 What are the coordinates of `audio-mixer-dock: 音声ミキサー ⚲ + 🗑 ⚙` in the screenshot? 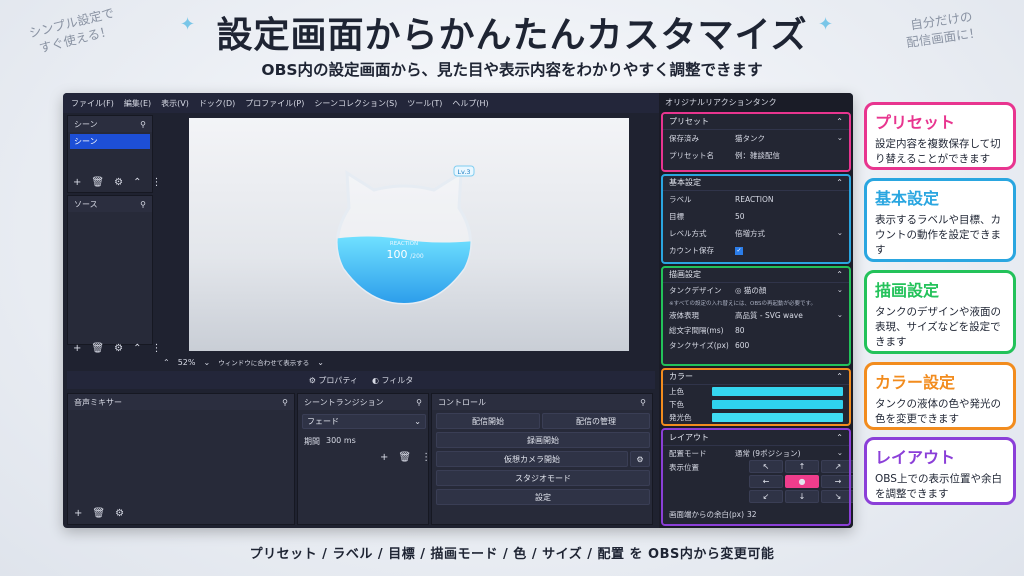 It's located at (181, 459).